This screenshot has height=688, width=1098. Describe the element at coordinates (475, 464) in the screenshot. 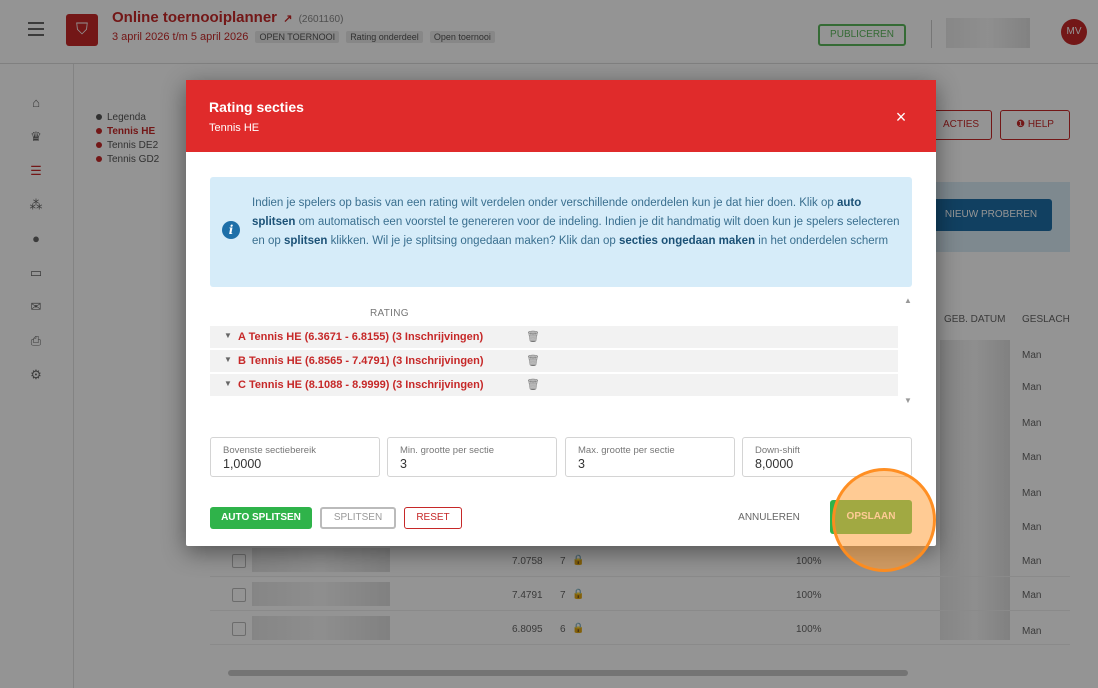

I see `min-size-input` at that location.